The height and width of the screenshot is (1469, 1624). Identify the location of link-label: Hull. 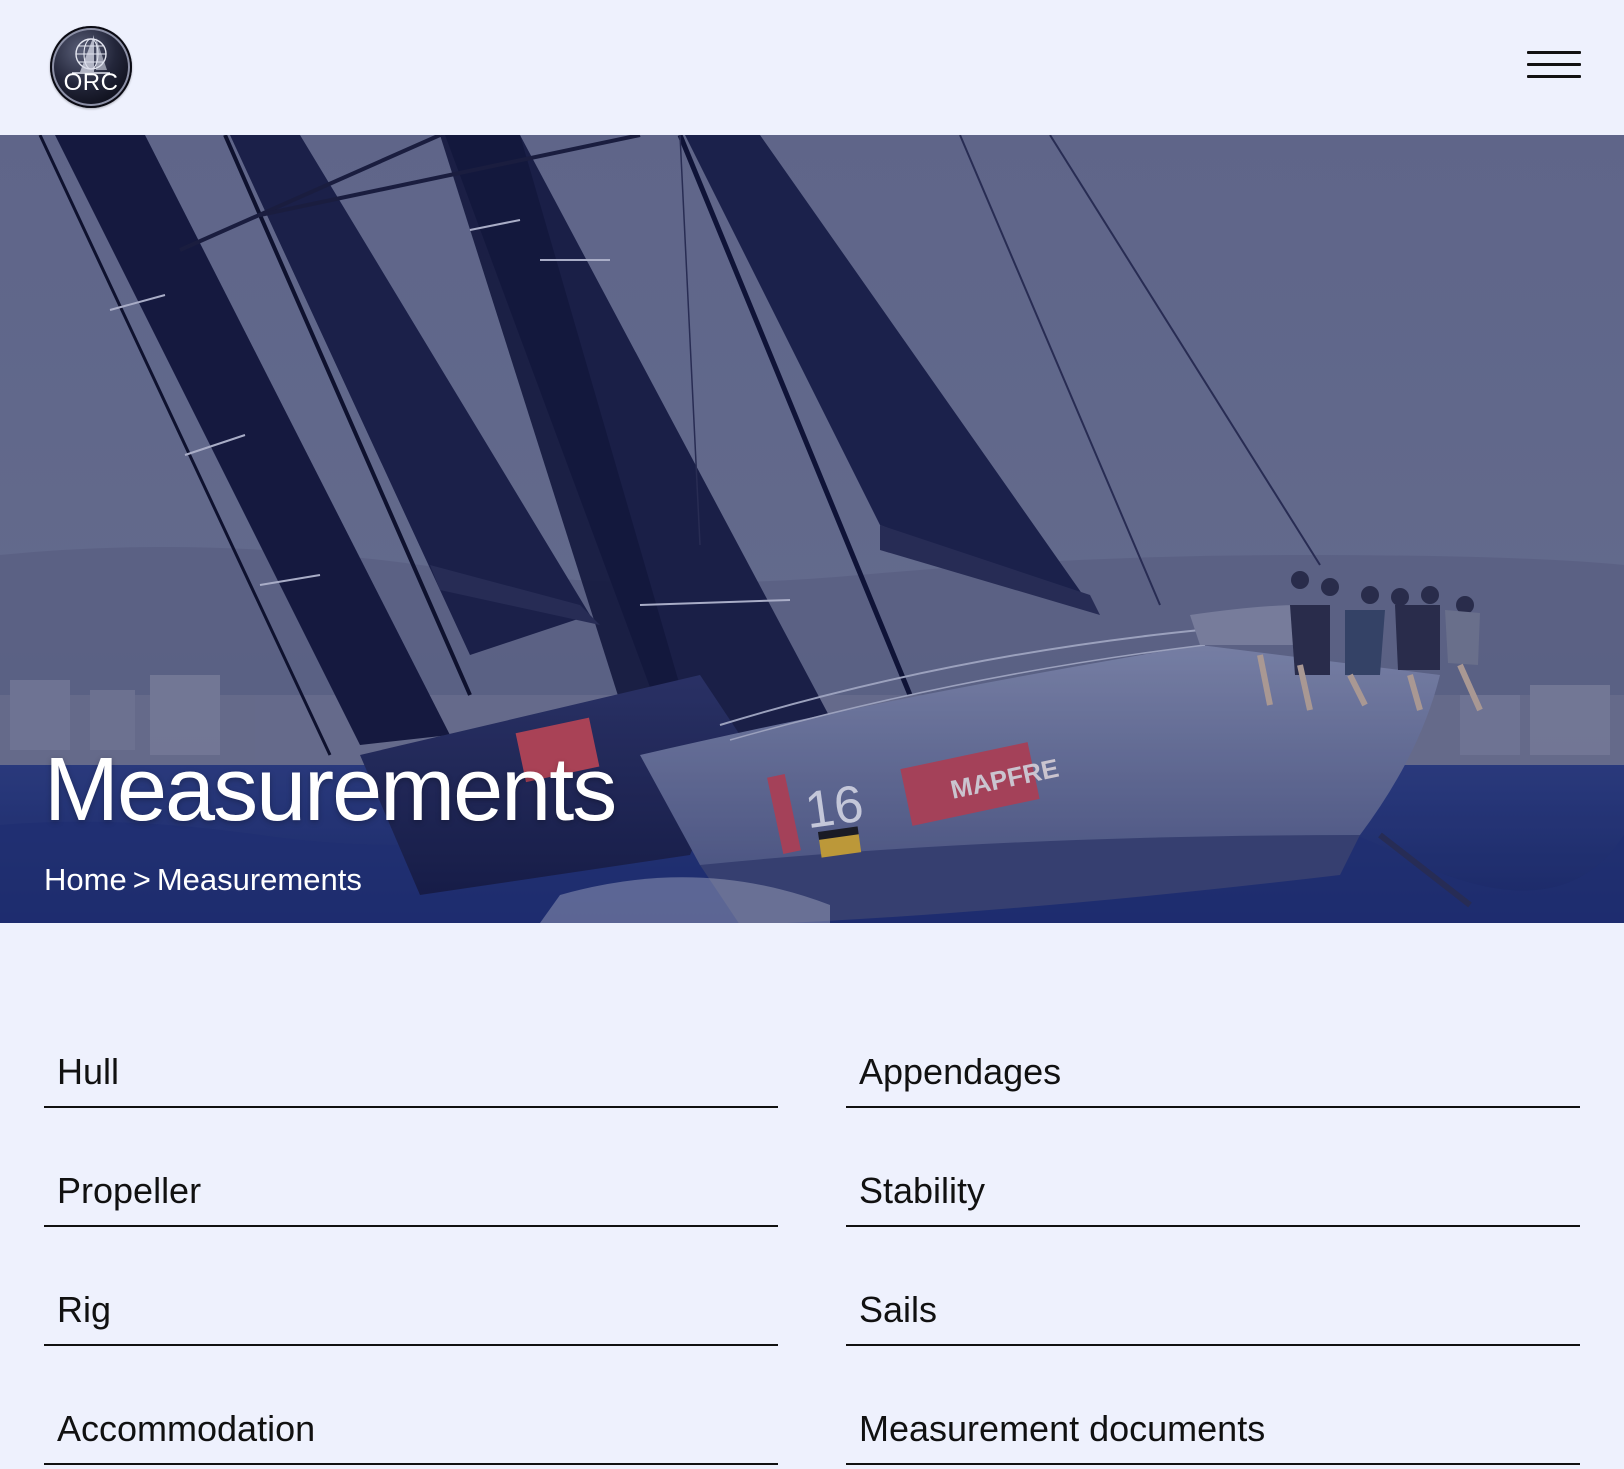
(88, 1071).